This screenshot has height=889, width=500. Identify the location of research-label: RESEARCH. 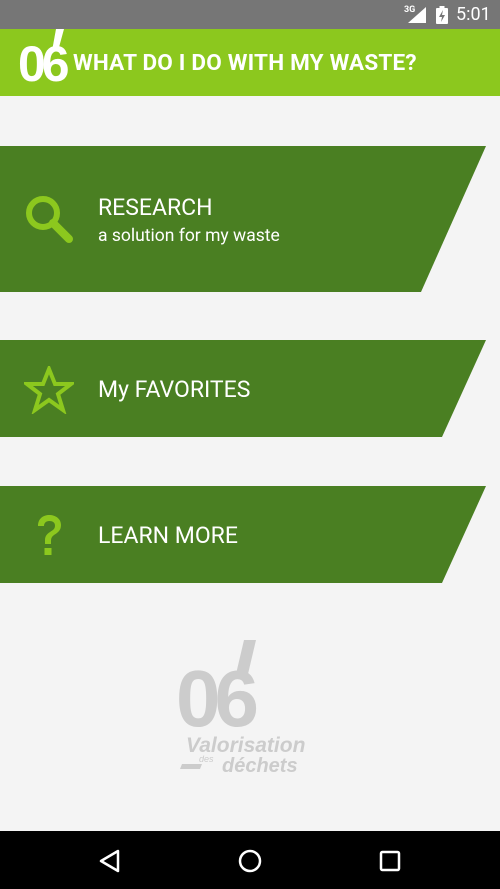
(155, 207).